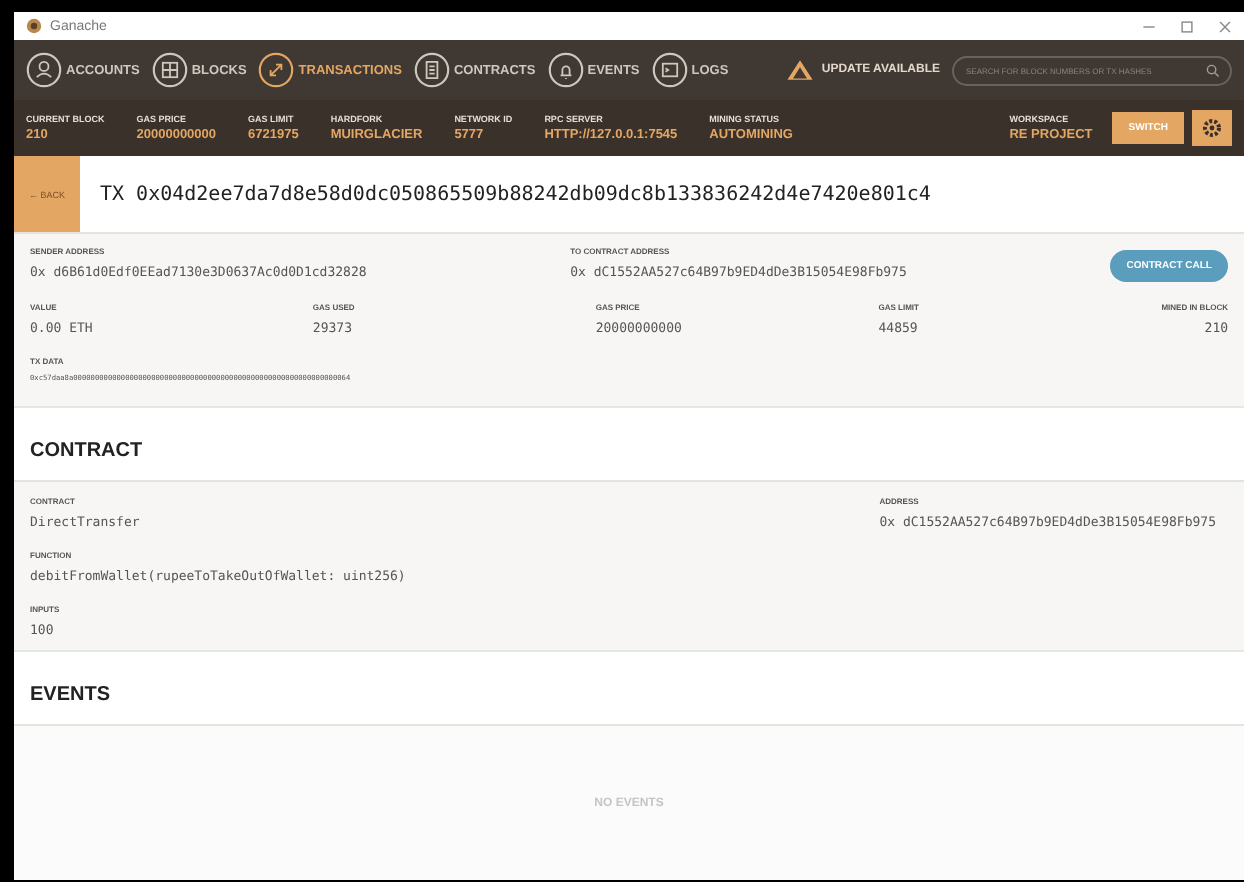 Image resolution: width=1244 pixels, height=882 pixels. Describe the element at coordinates (70, 694) in the screenshot. I see `section-heading: EVENTS` at that location.